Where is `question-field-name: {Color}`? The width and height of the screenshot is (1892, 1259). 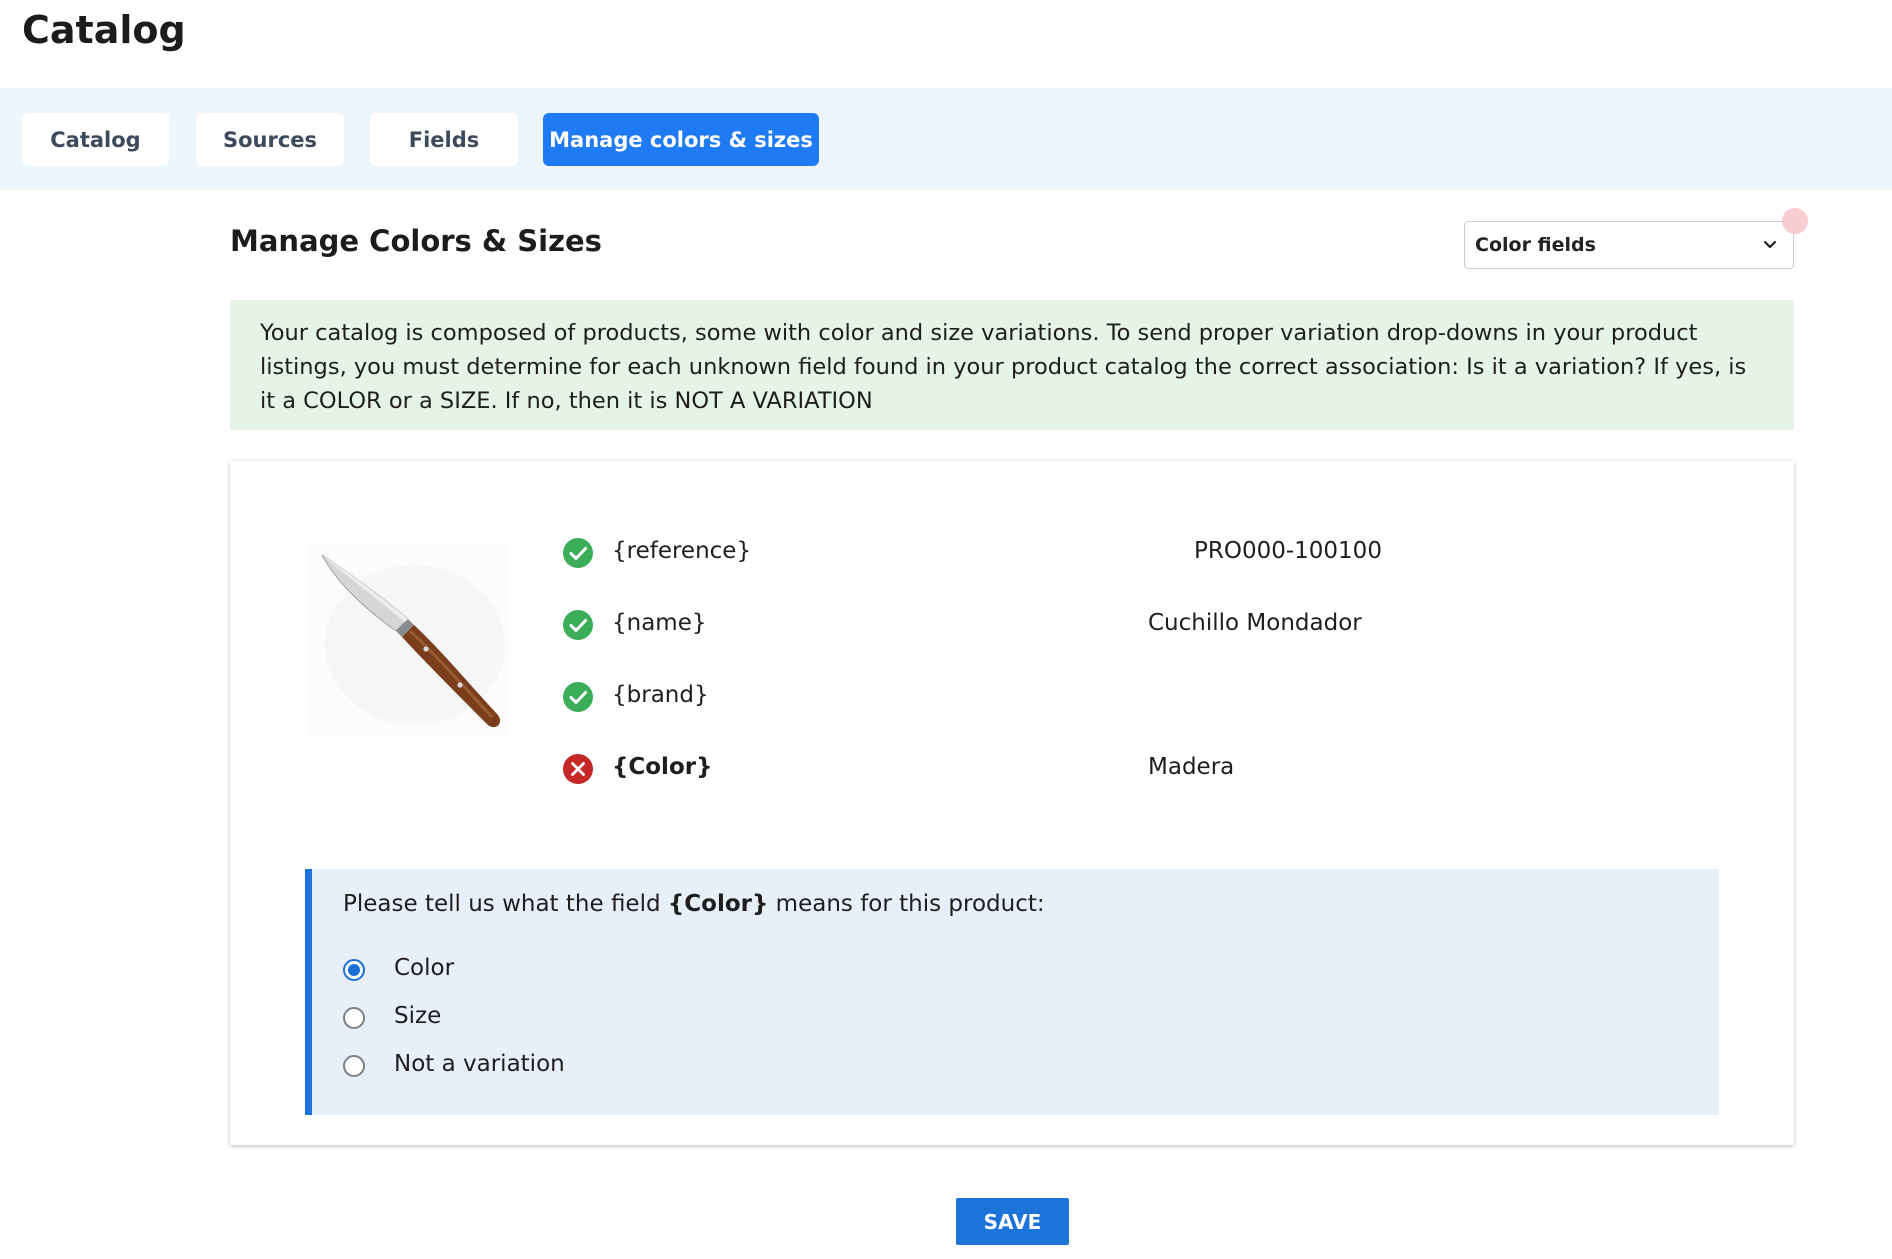
question-field-name: {Color} is located at coordinates (718, 904).